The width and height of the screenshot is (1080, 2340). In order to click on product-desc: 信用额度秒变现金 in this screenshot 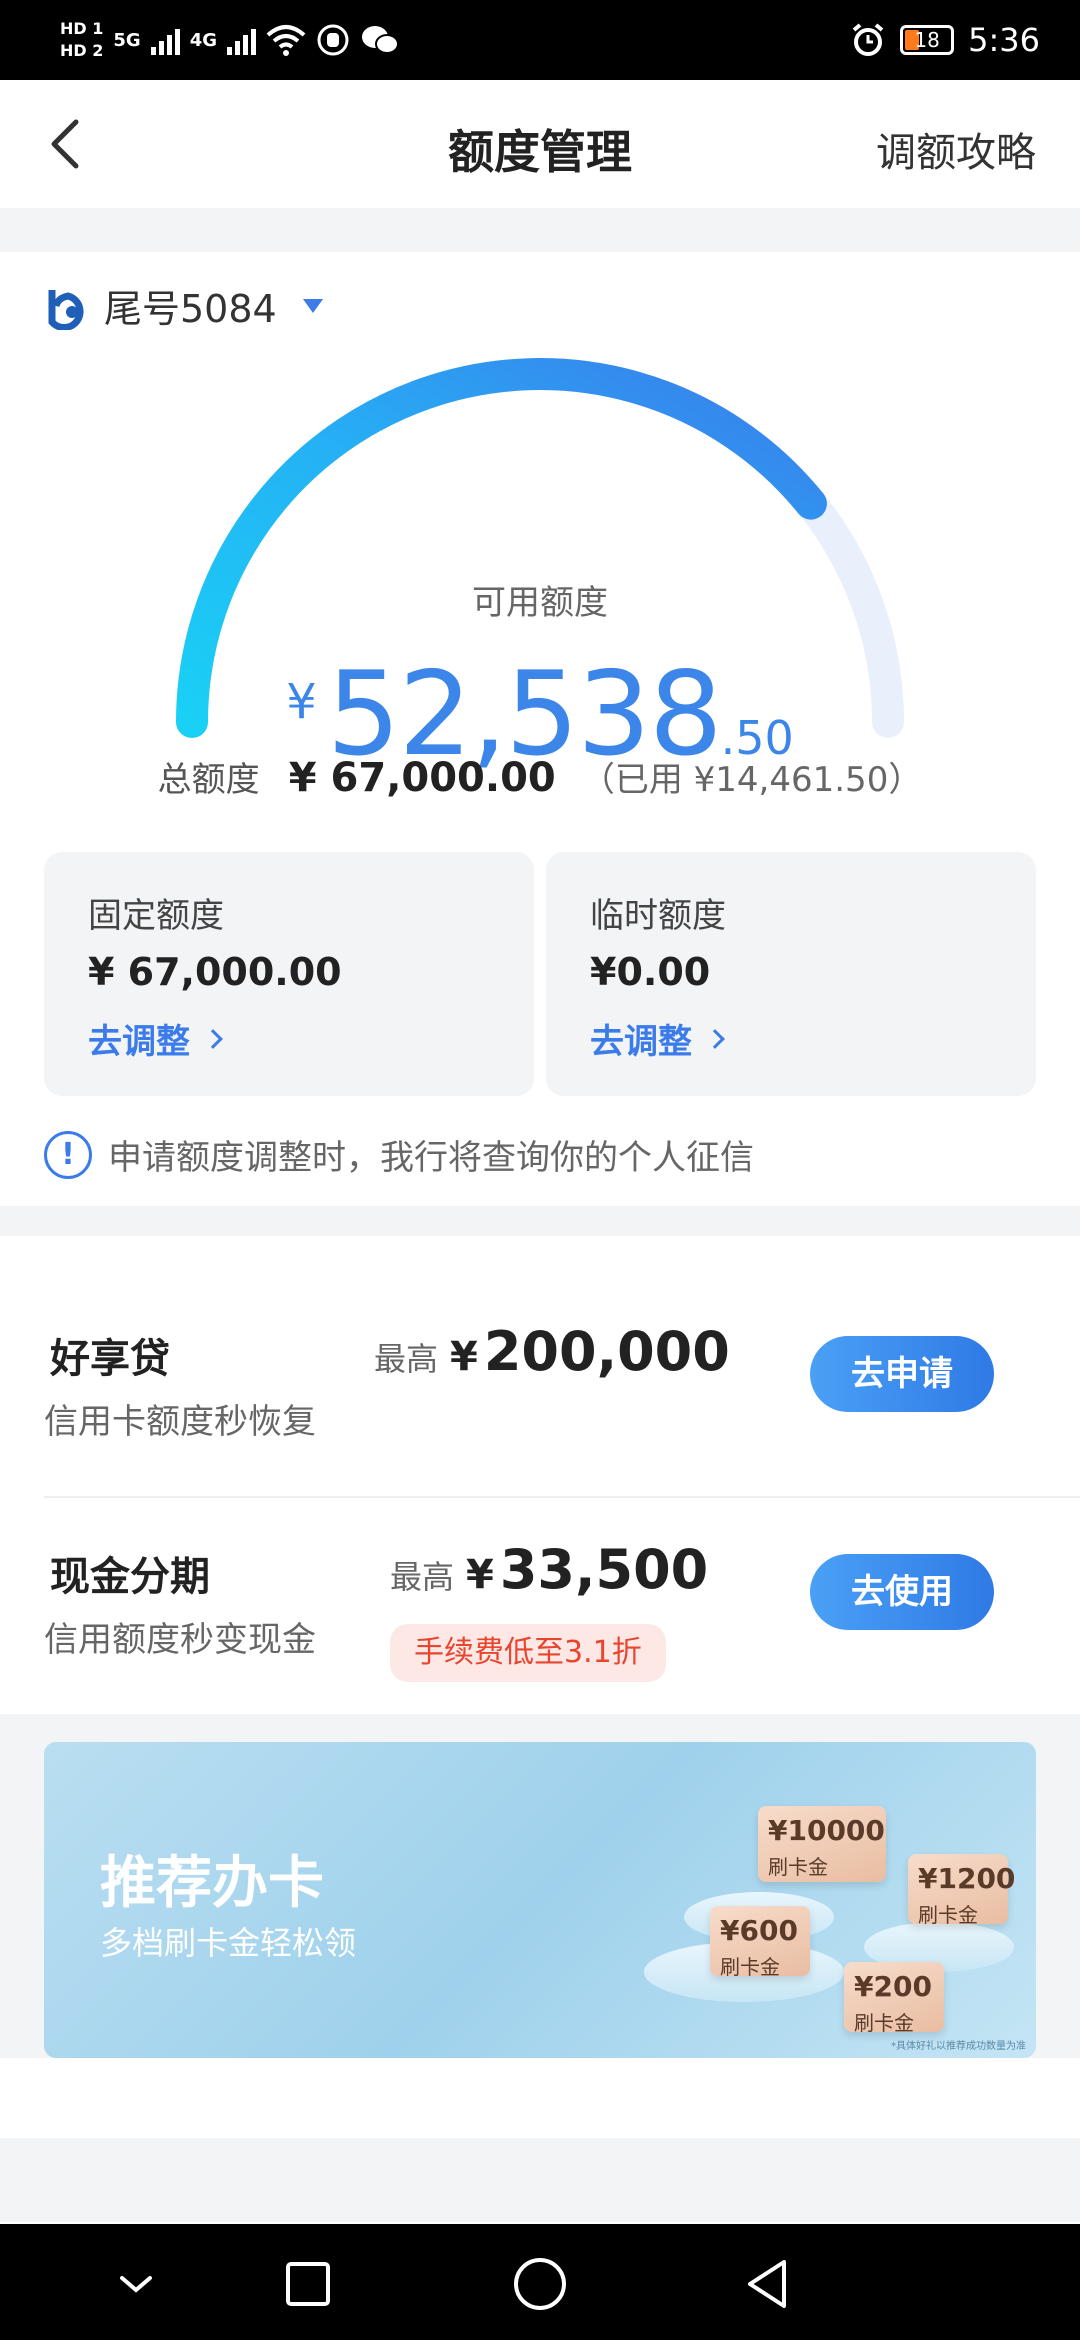, I will do `click(180, 1640)`.